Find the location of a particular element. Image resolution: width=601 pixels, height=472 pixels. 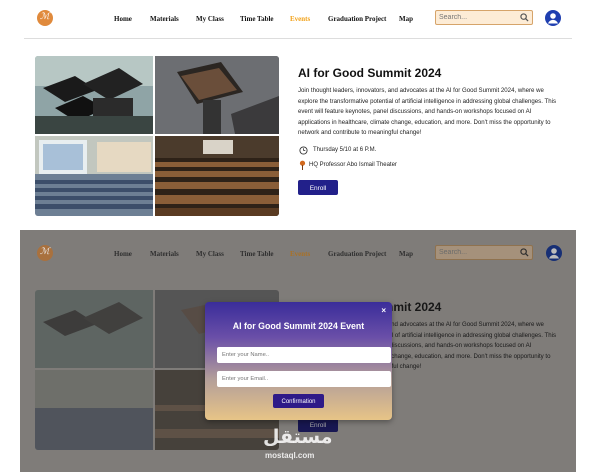

event-image-collage is located at coordinates (157, 136).